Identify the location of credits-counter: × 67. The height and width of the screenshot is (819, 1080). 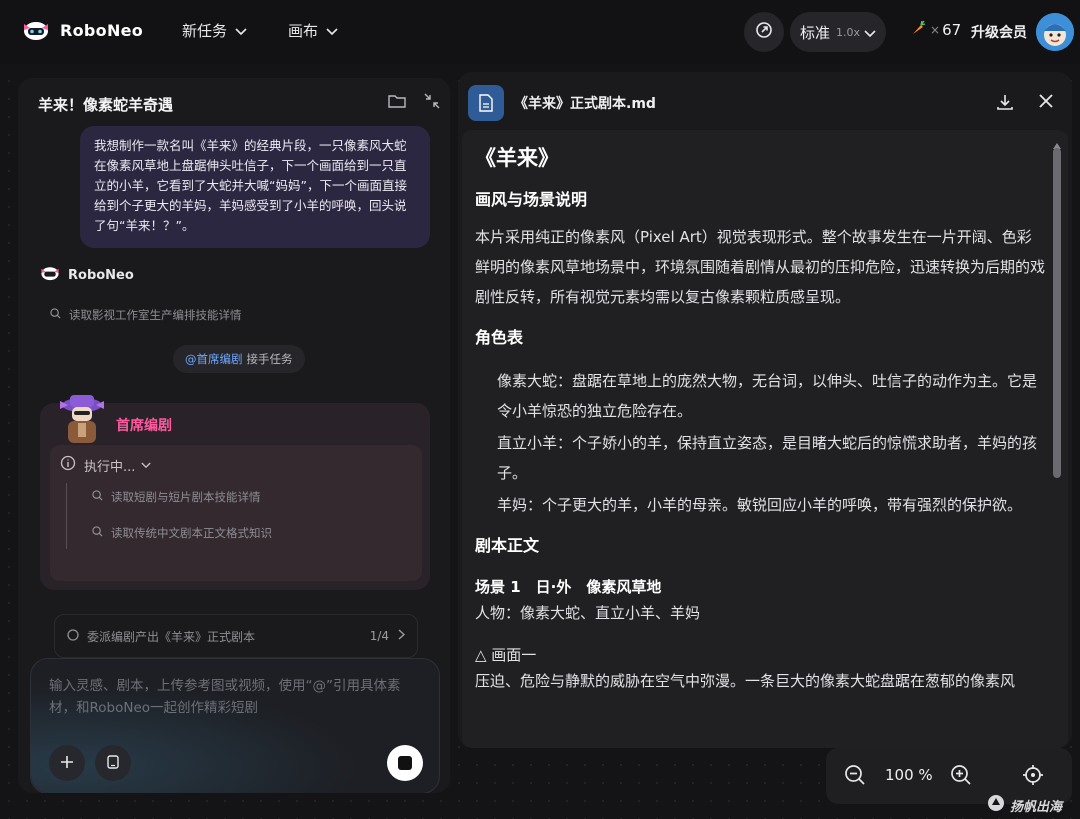
(935, 30).